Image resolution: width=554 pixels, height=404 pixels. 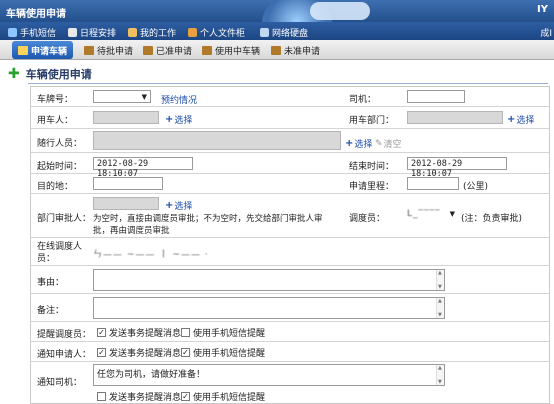 What do you see at coordinates (546, 34) in the screenshot?
I see `current-user: 成I` at bounding box center [546, 34].